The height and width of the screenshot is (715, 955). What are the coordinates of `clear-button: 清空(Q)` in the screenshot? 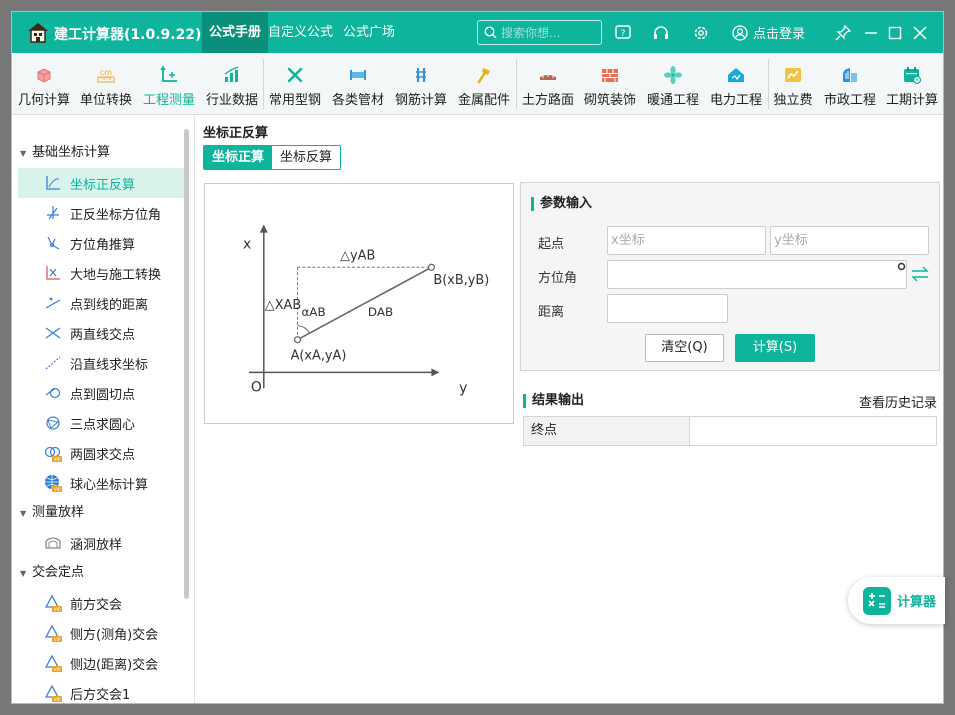 It's located at (684, 348).